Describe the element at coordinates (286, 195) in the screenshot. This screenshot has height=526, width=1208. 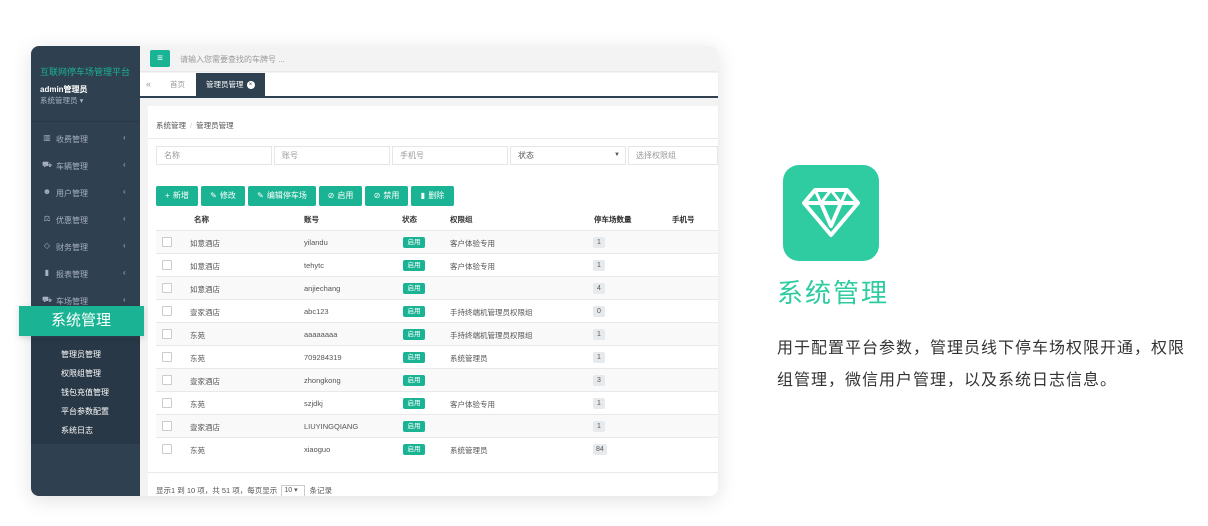
I see `button-label: 编辑停车场` at that location.